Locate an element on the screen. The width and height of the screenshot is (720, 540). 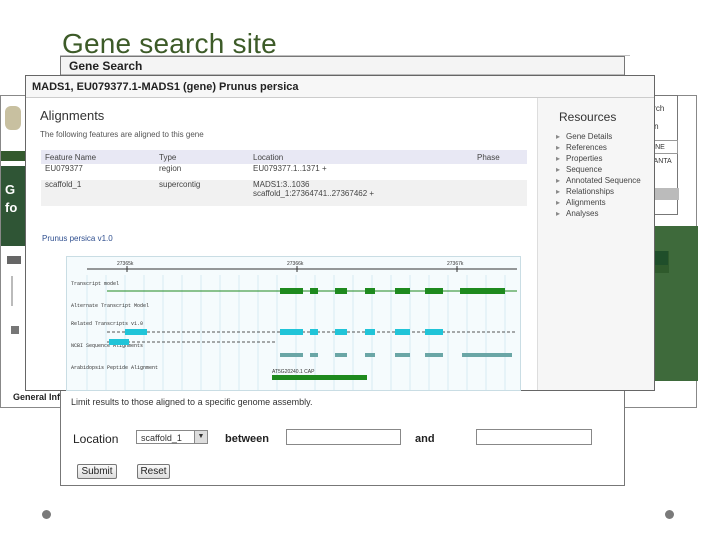
cell-feature-name: scaffold_1 is located at coordinates (98, 193).